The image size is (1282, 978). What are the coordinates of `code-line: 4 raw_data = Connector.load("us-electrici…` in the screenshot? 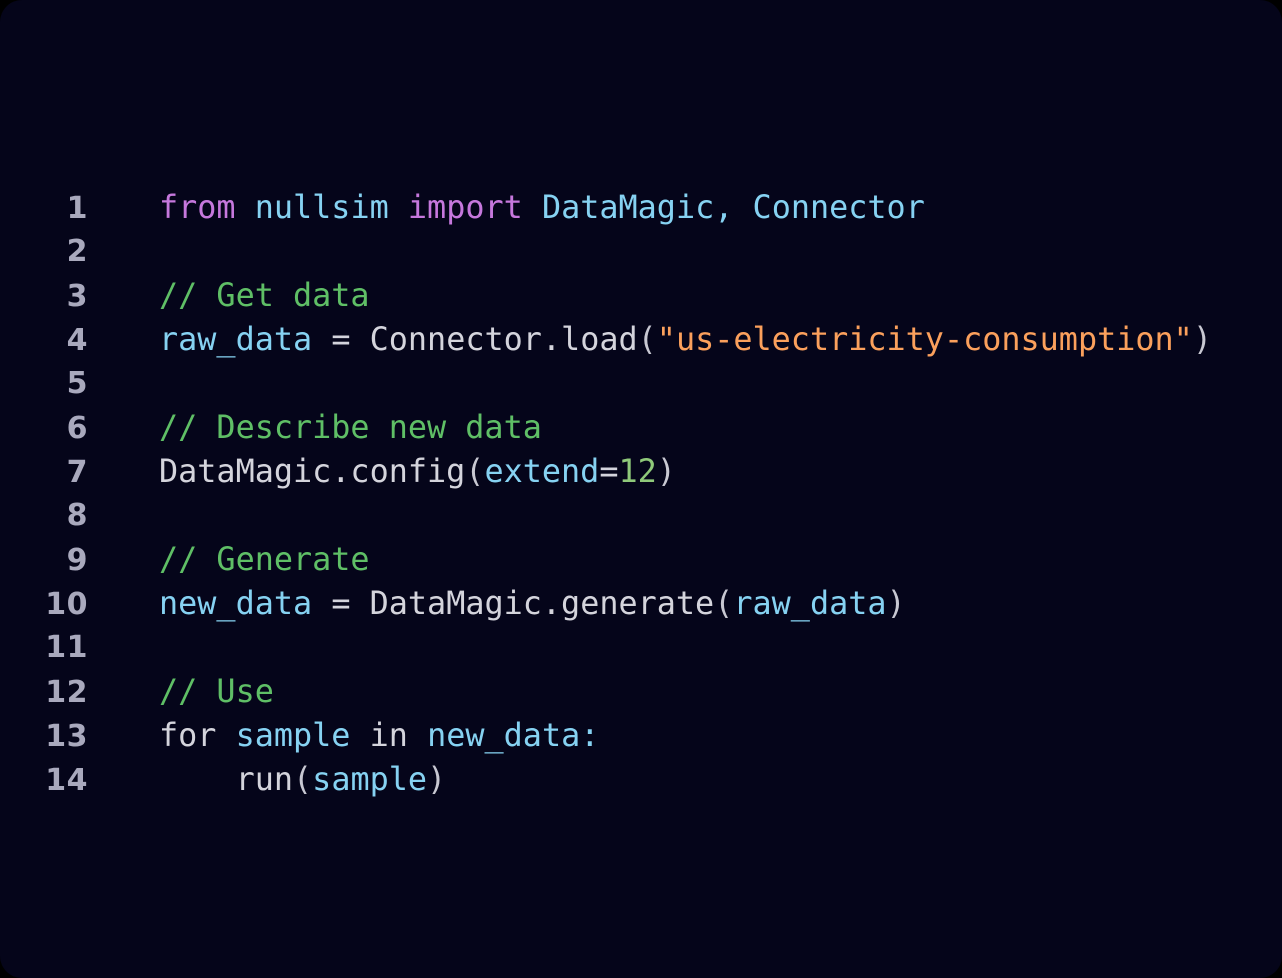 It's located at (641, 340).